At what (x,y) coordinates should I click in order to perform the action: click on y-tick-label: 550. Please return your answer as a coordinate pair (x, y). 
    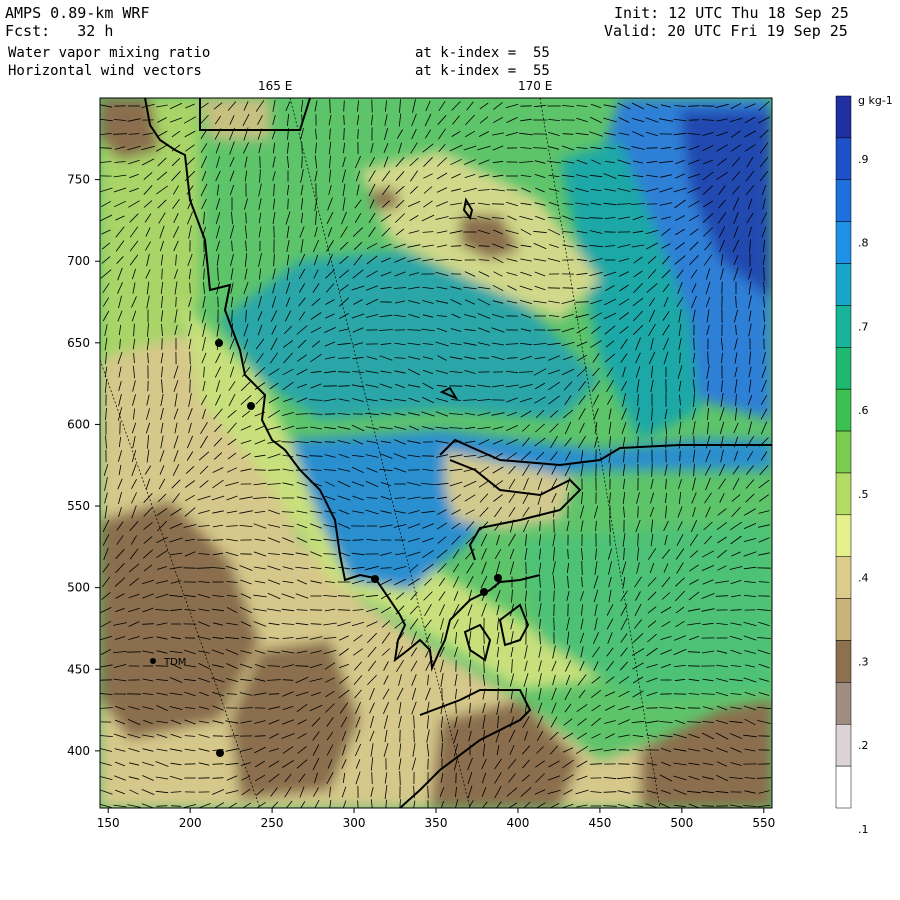
    Looking at the image, I should click on (78, 506).